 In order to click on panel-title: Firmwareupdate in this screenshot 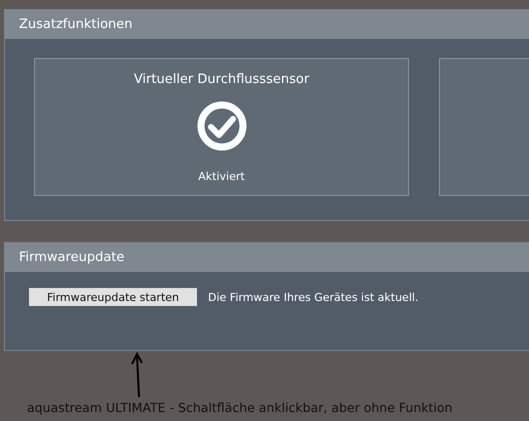, I will do `click(267, 257)`.